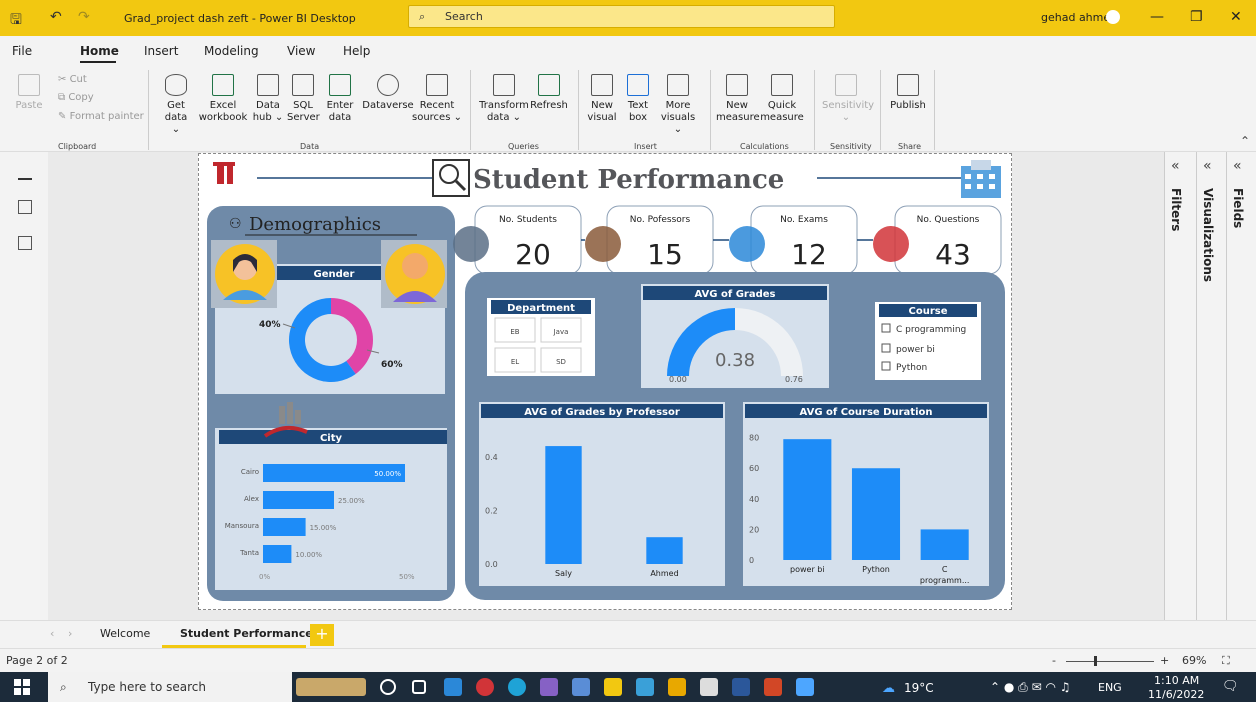 The height and width of the screenshot is (702, 1256). What do you see at coordinates (99, 51) in the screenshot?
I see `menu-home: Home` at bounding box center [99, 51].